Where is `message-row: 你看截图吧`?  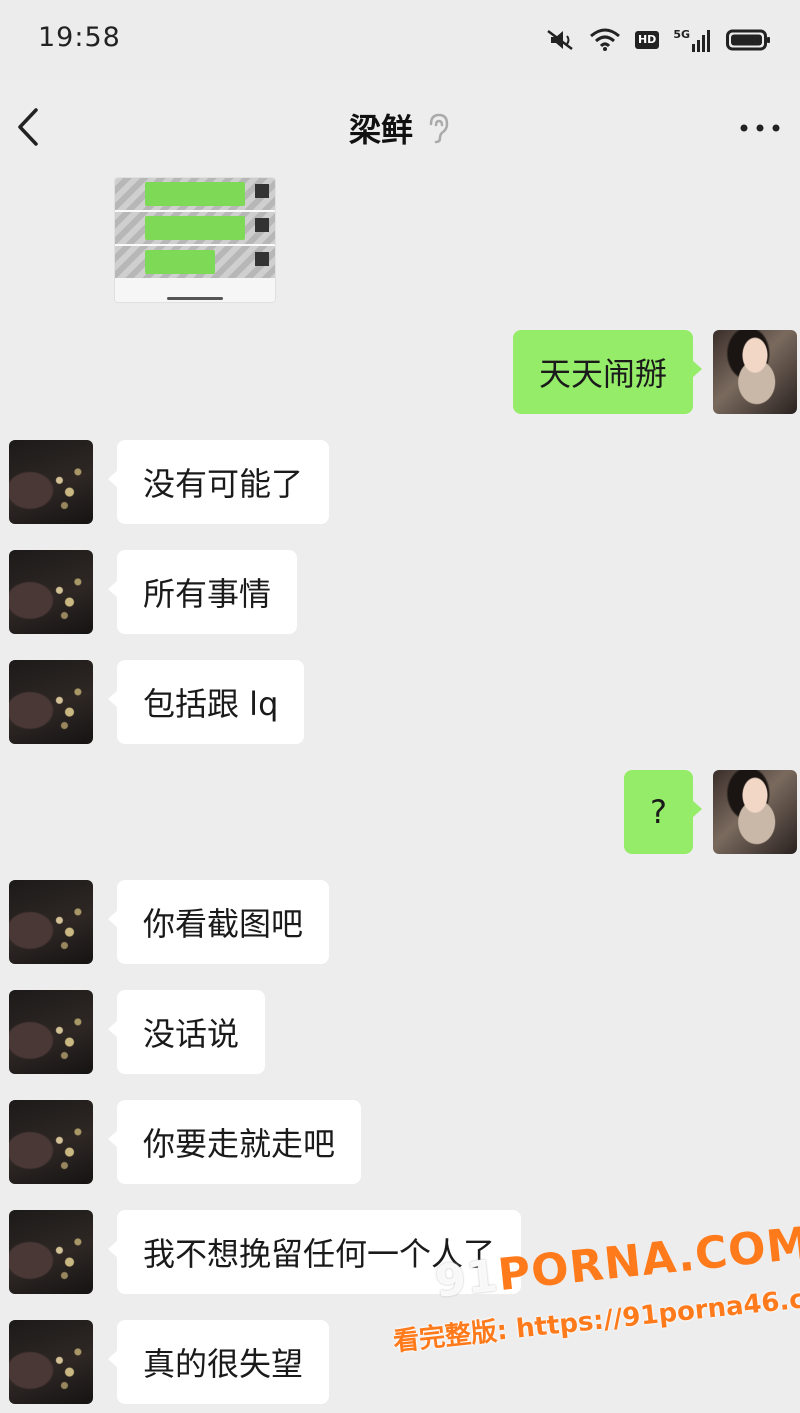
message-row: 你看截图吧 is located at coordinates (400, 922).